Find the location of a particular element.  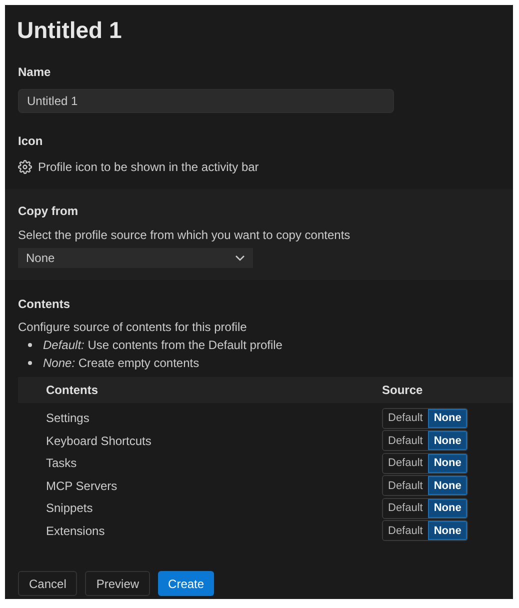

copy-from-label: Copy from is located at coordinates (48, 211).